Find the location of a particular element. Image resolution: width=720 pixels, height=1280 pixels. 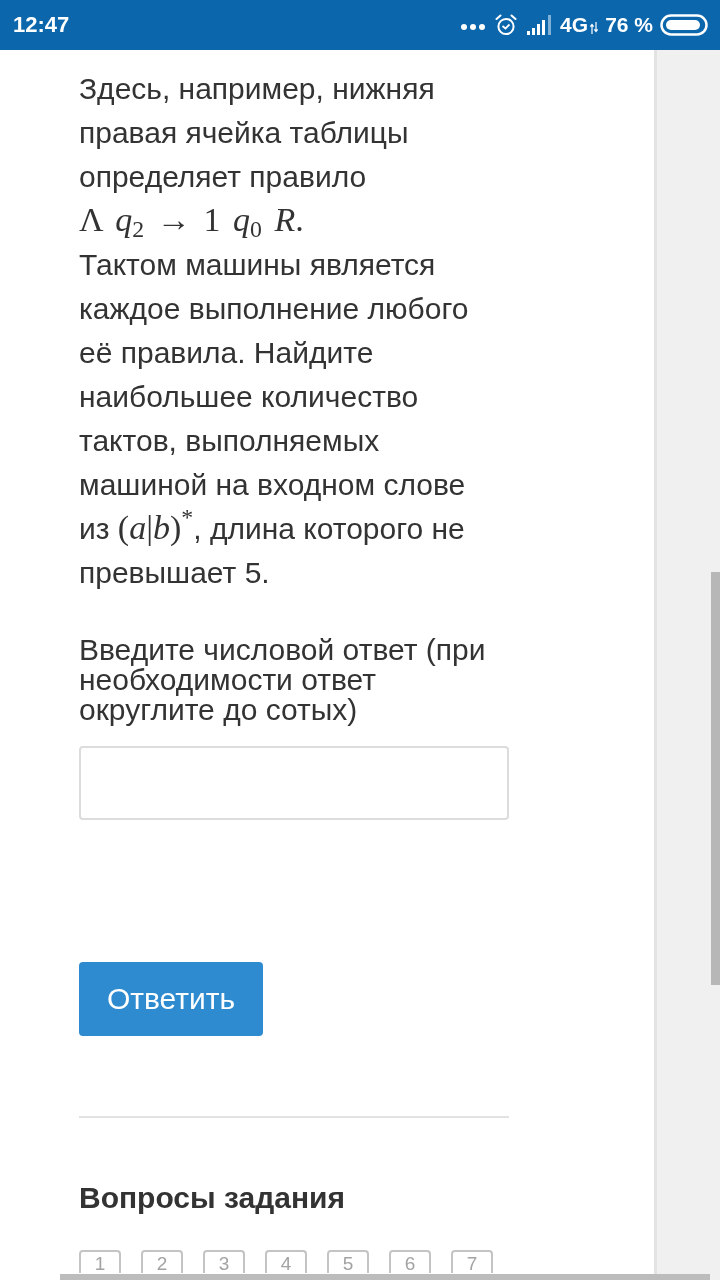

vertical-scrollbar is located at coordinates (715, 778).